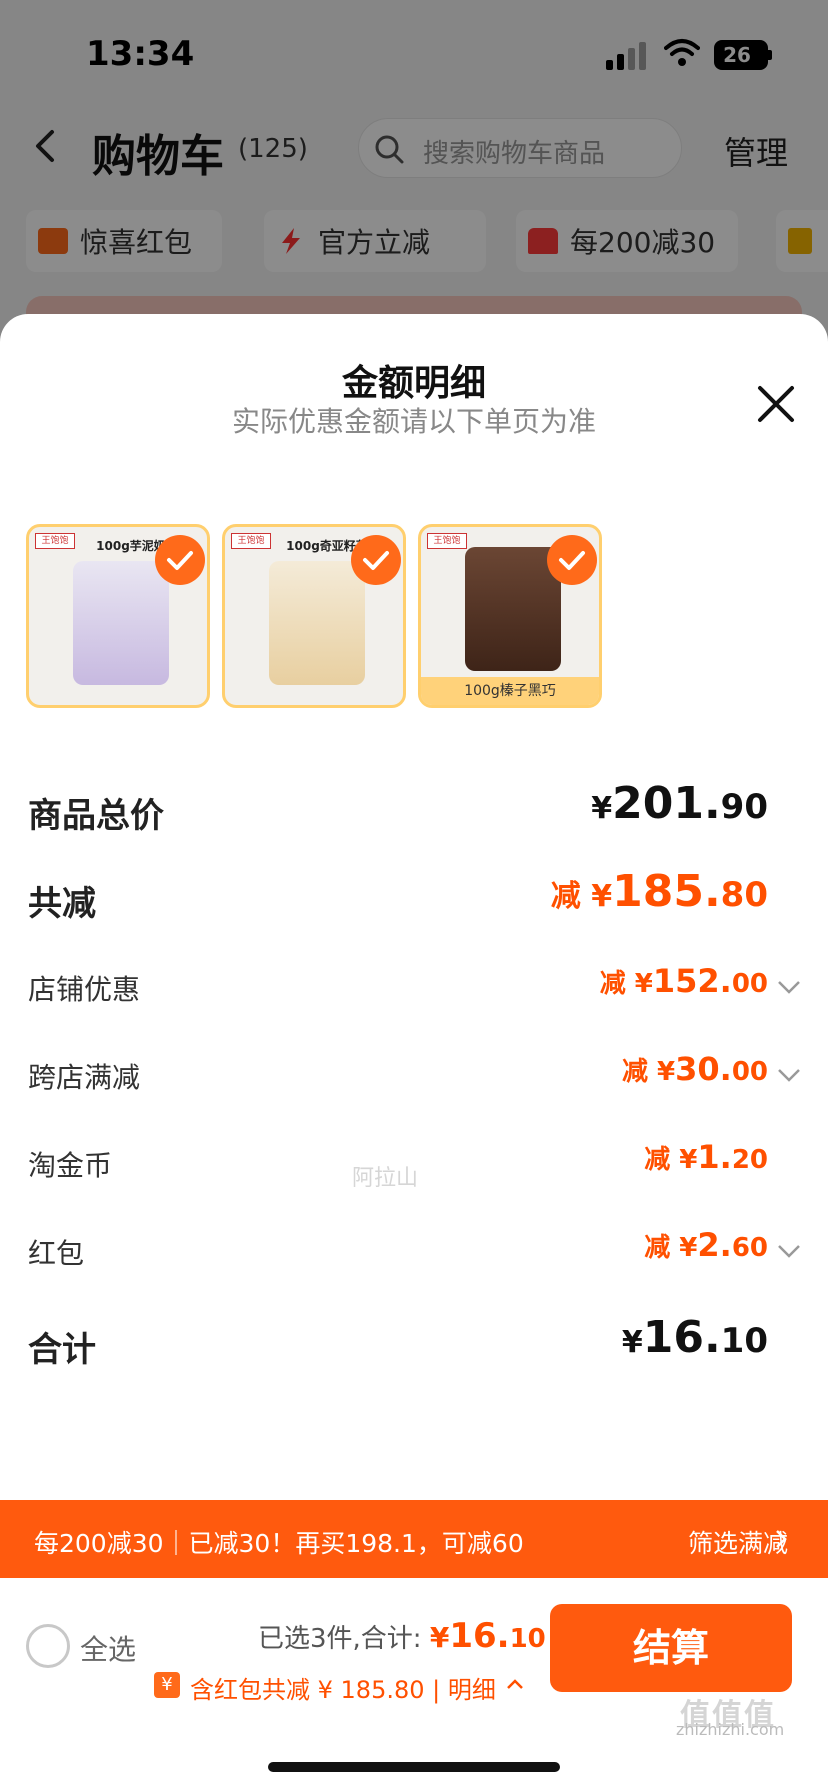  Describe the element at coordinates (510, 691) in the screenshot. I see `product-caption: 100g榛子黑巧` at that location.